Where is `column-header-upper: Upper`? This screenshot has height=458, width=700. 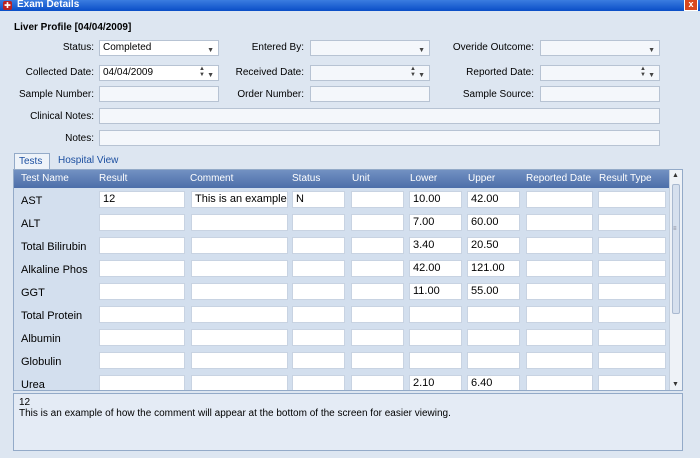
column-header-upper: Upper is located at coordinates (481, 178).